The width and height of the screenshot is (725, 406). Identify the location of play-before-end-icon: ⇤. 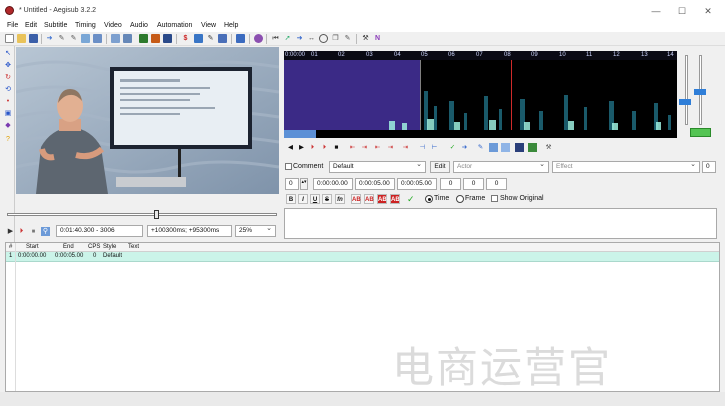
(377, 147).